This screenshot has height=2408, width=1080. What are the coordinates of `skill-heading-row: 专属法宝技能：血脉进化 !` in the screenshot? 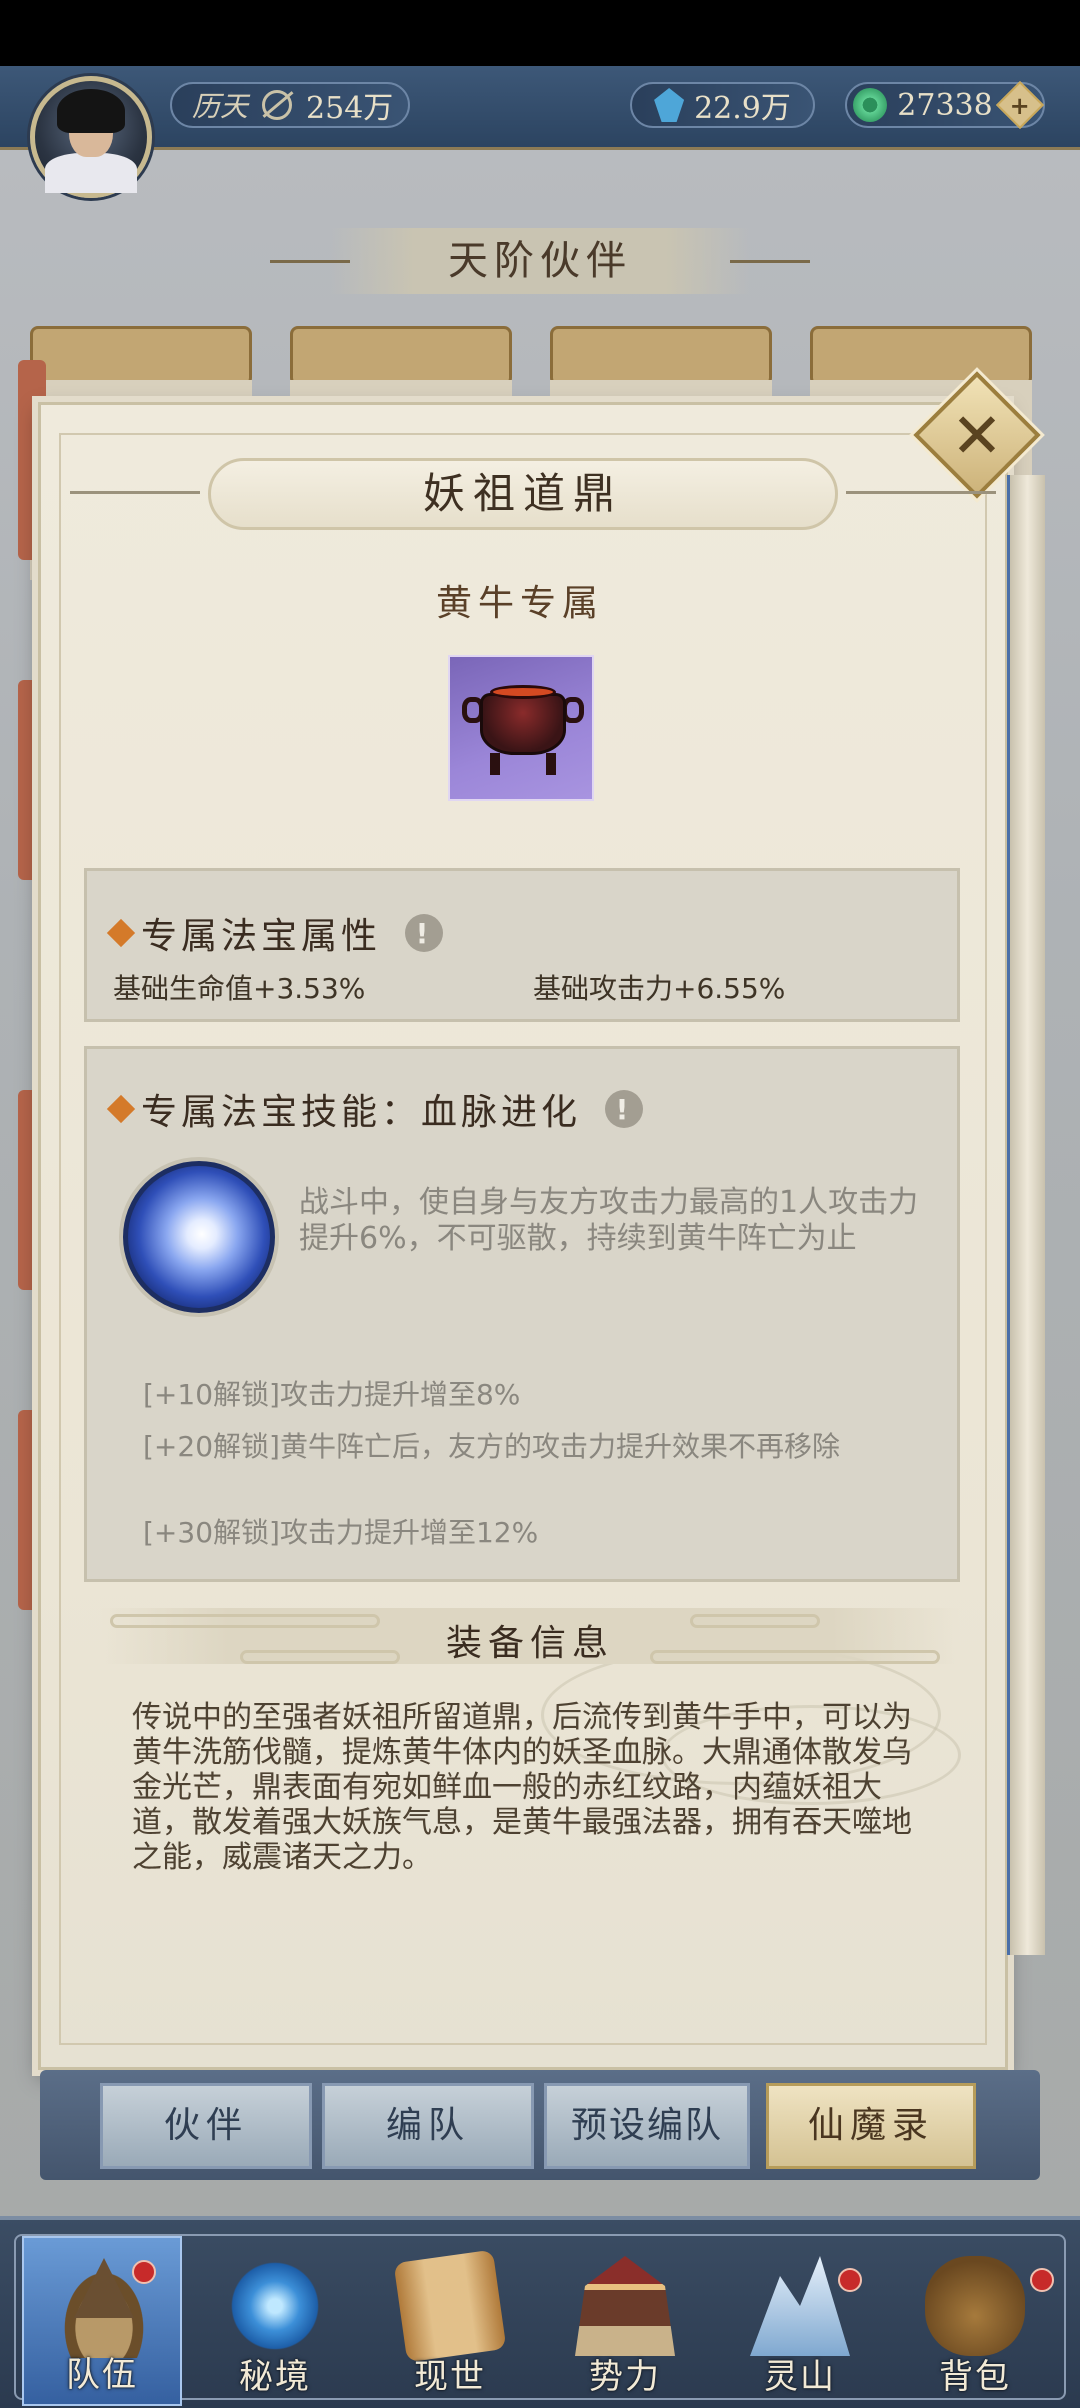 It's located at (375, 1109).